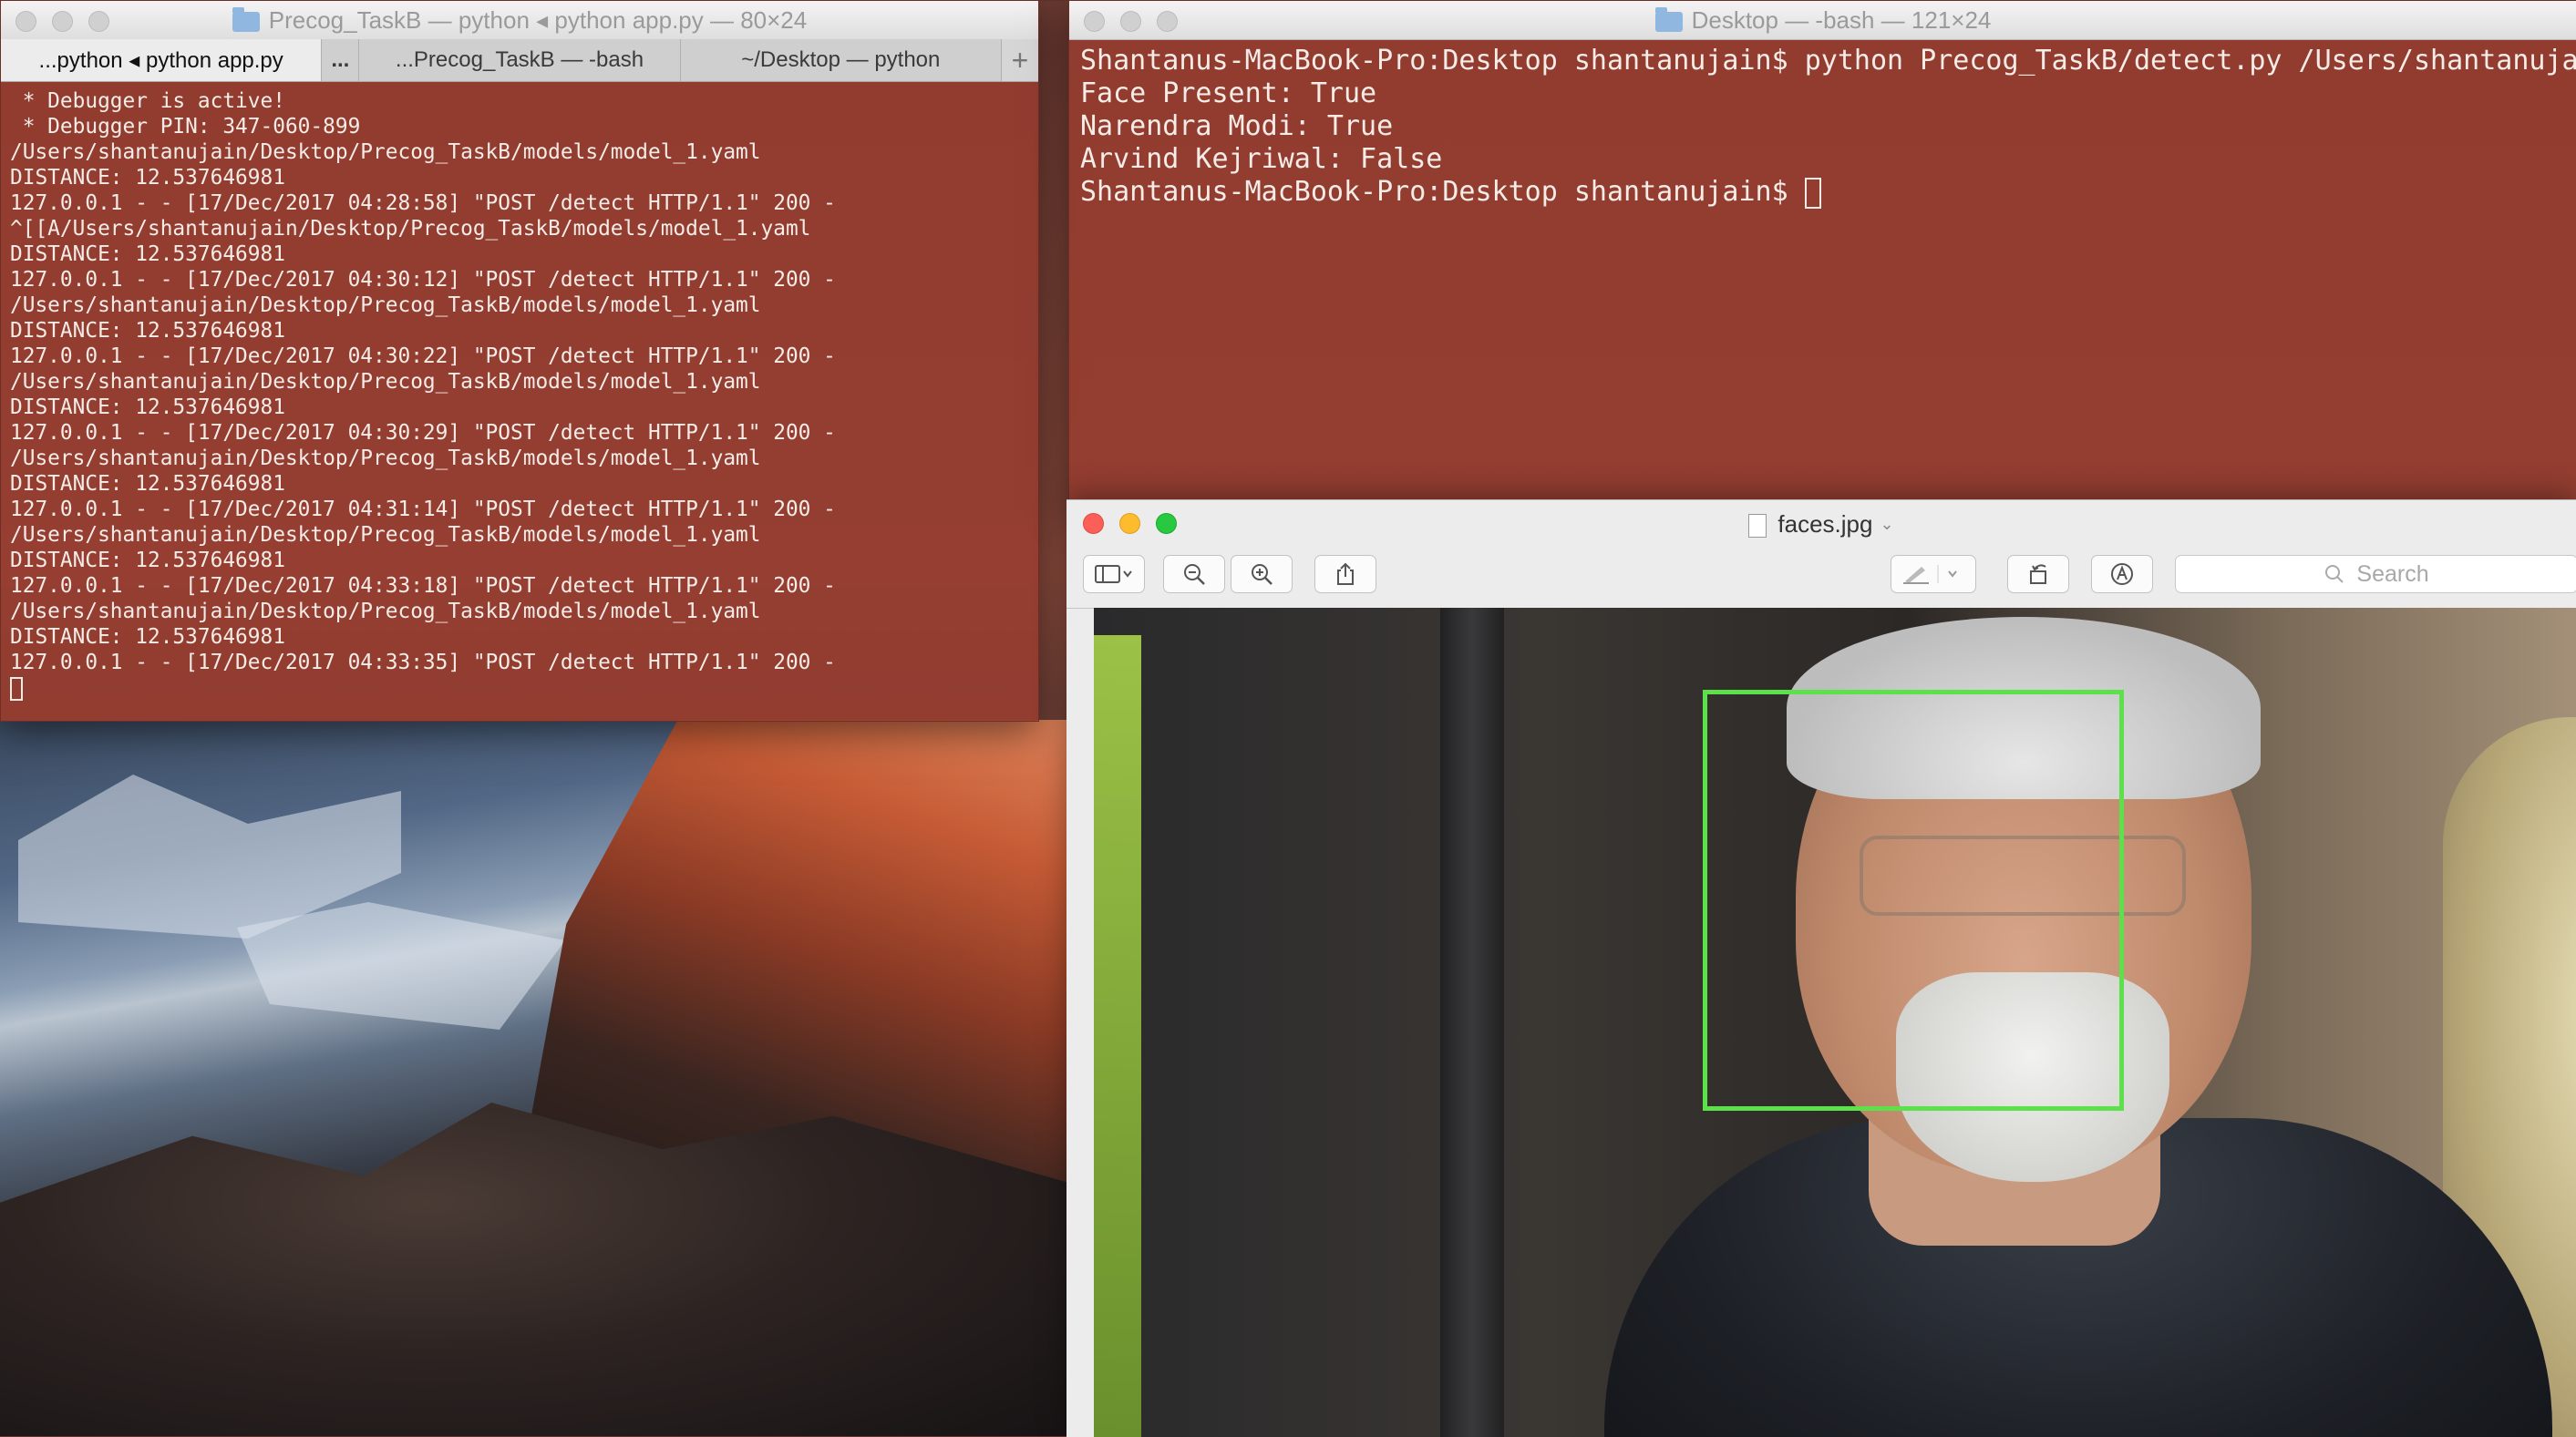  I want to click on shell-line: Face Present: True, so click(1228, 93).